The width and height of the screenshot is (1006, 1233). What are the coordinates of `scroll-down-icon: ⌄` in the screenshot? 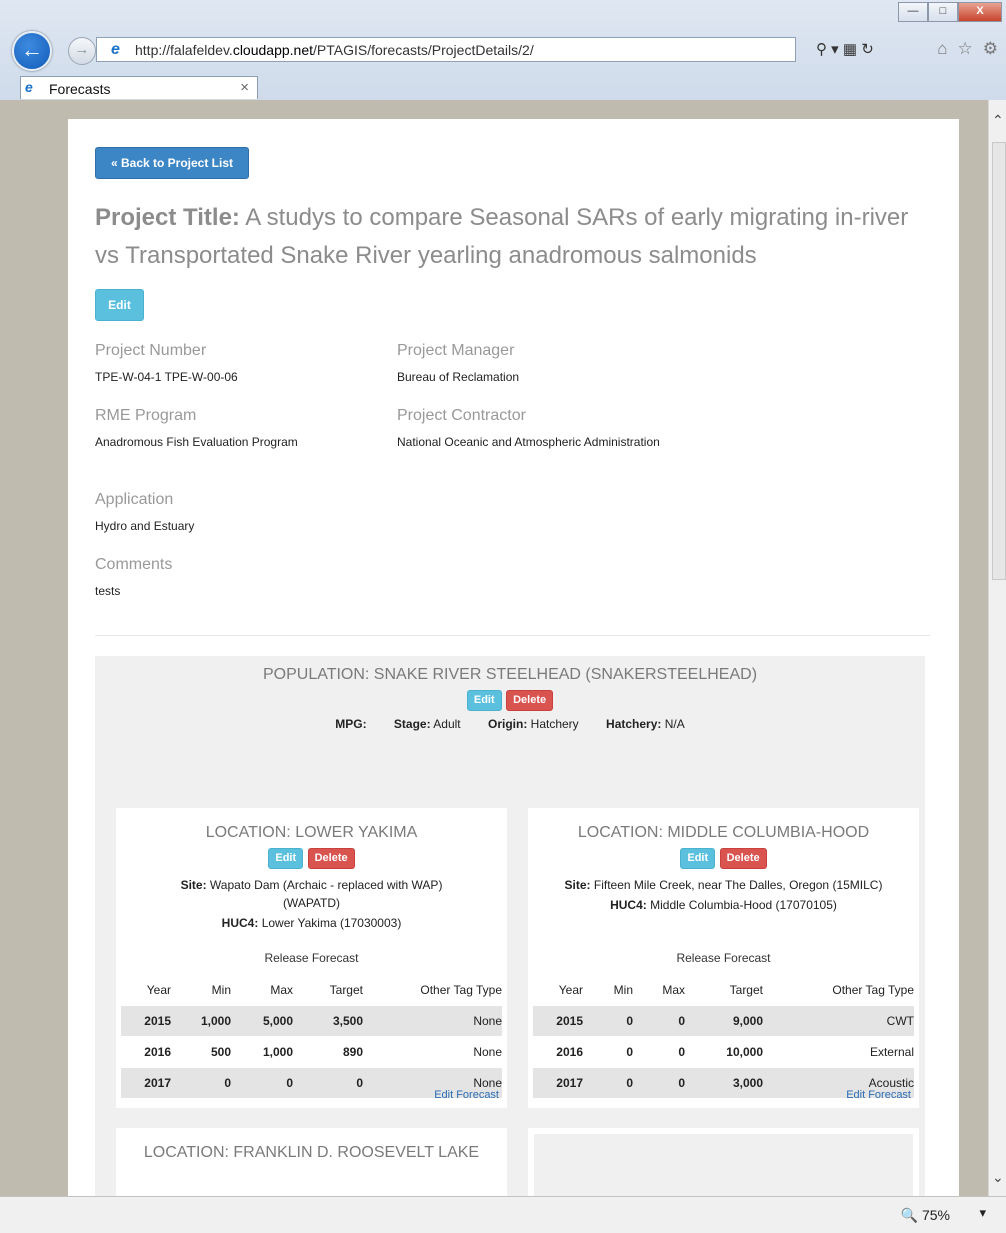 It's located at (998, 1177).